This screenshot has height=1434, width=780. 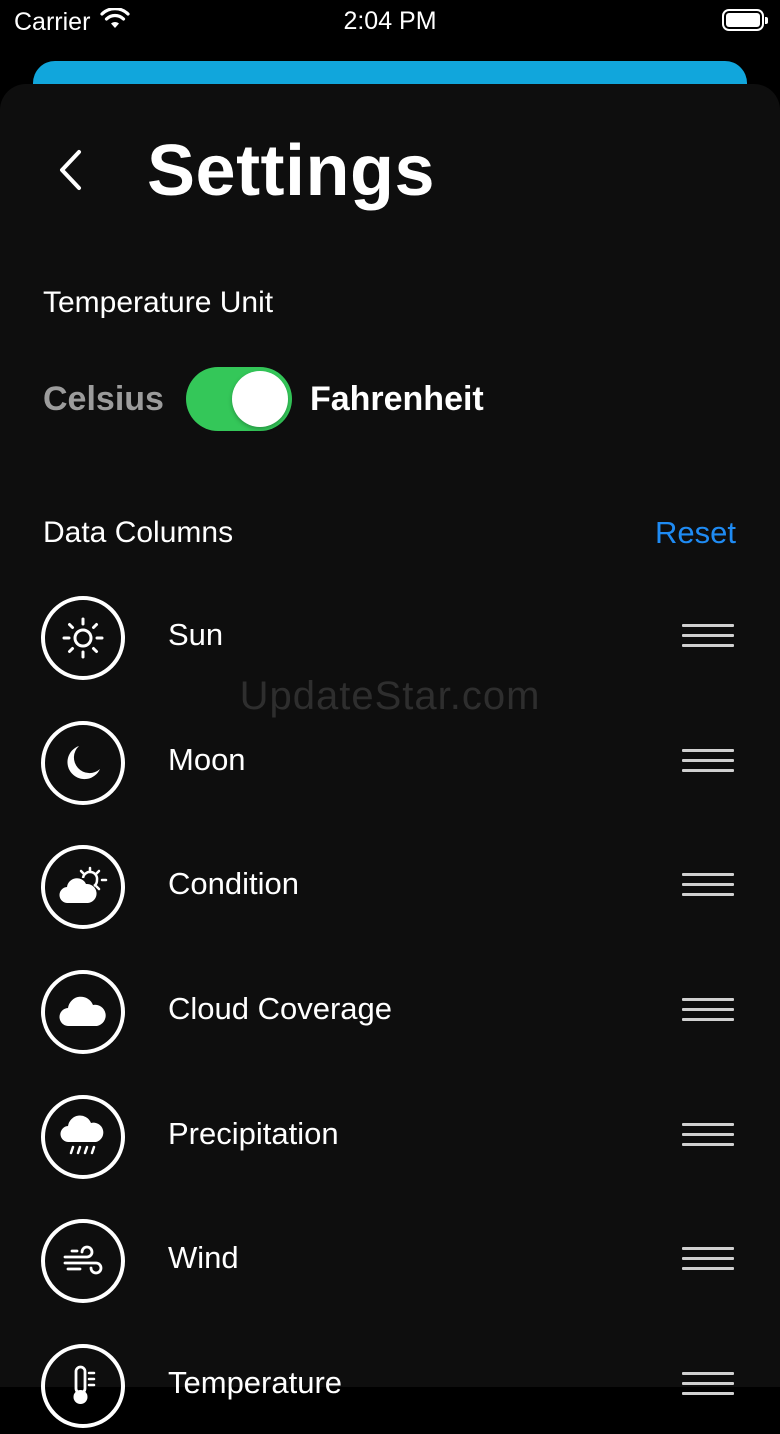 What do you see at coordinates (83, 1386) in the screenshot?
I see `thermometer-icon` at bounding box center [83, 1386].